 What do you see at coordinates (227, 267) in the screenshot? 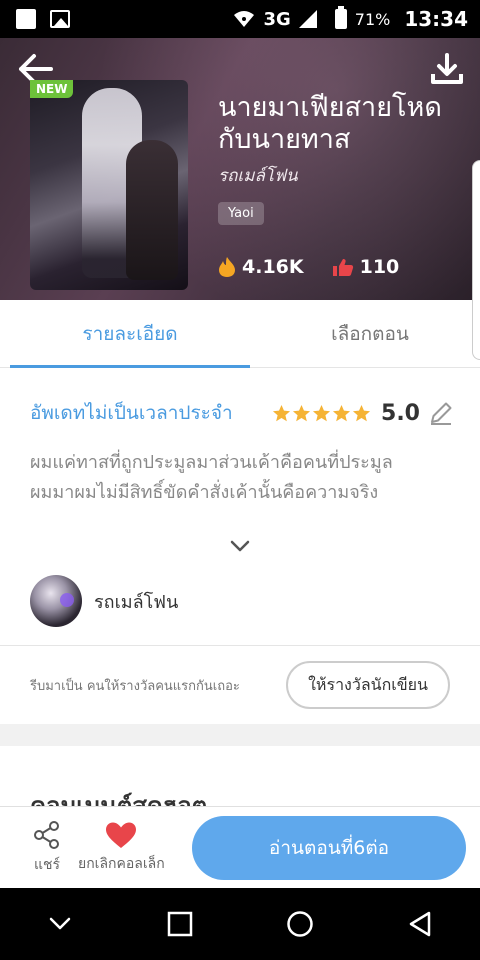
I see `fire-icon` at bounding box center [227, 267].